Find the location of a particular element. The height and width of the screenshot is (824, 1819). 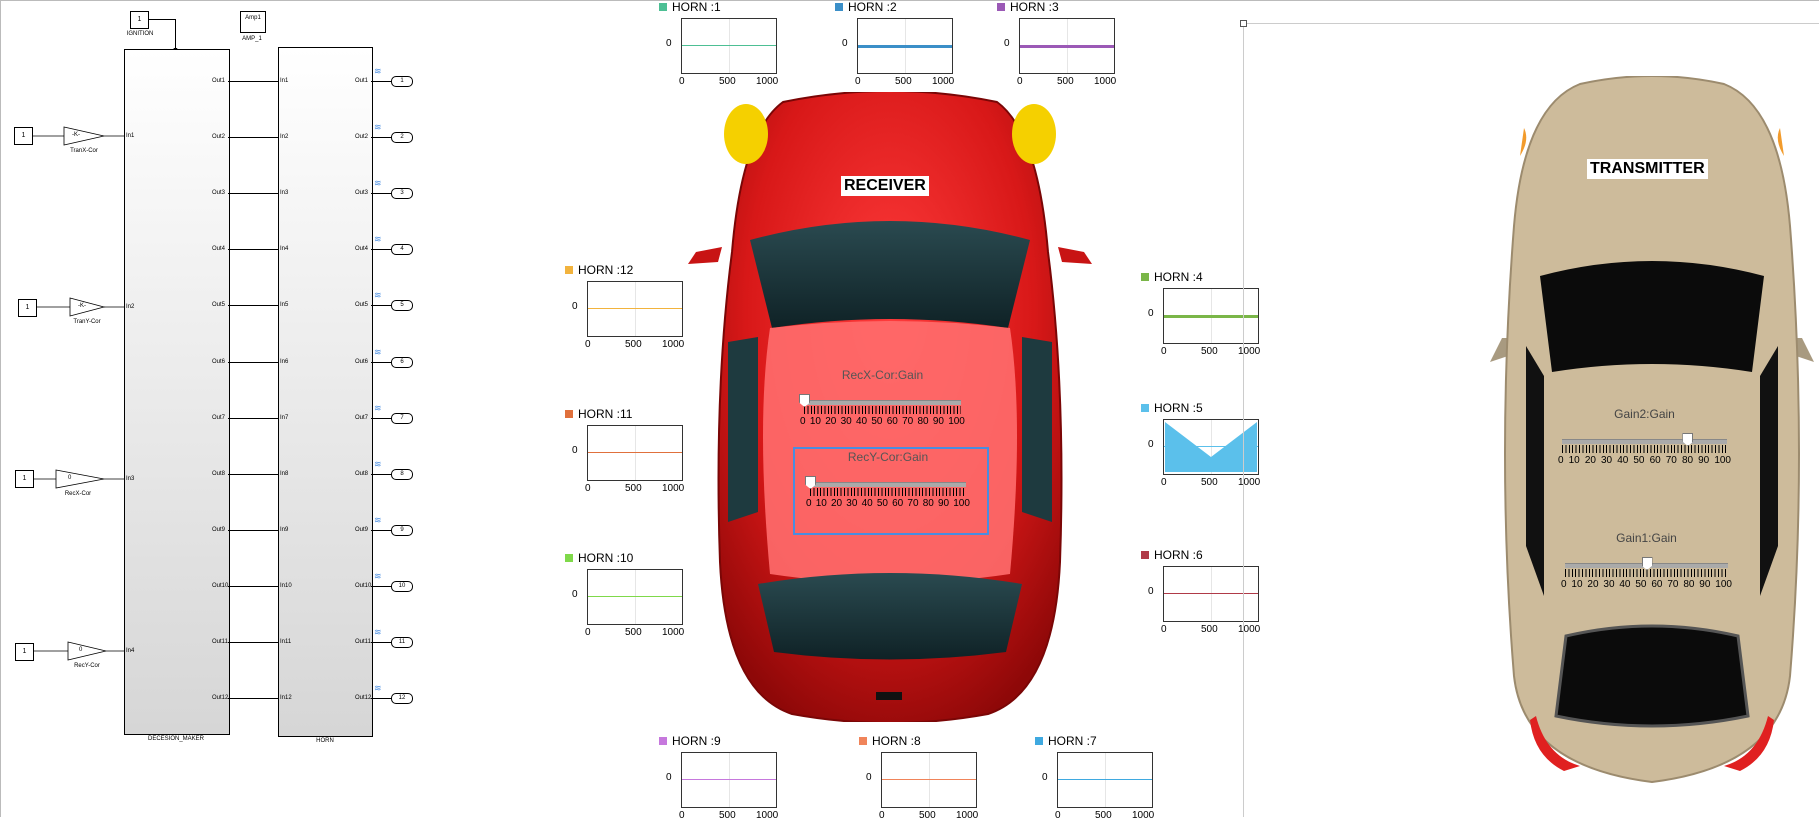

gain-triangle is located at coordinates (79, 479).